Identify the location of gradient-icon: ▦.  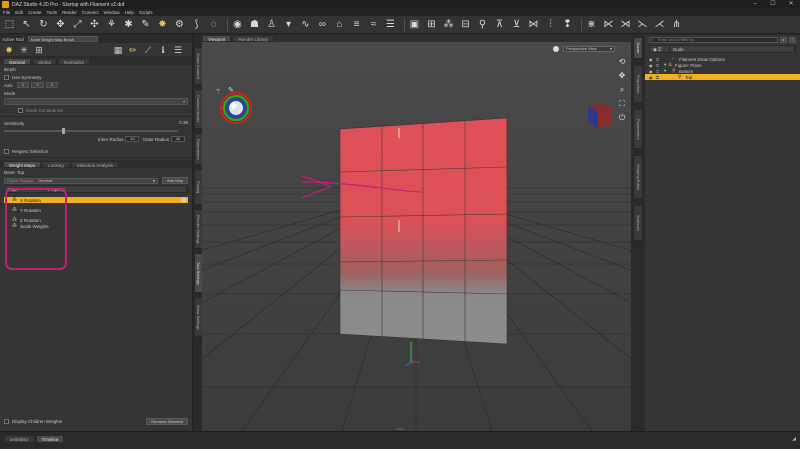
(118, 50).